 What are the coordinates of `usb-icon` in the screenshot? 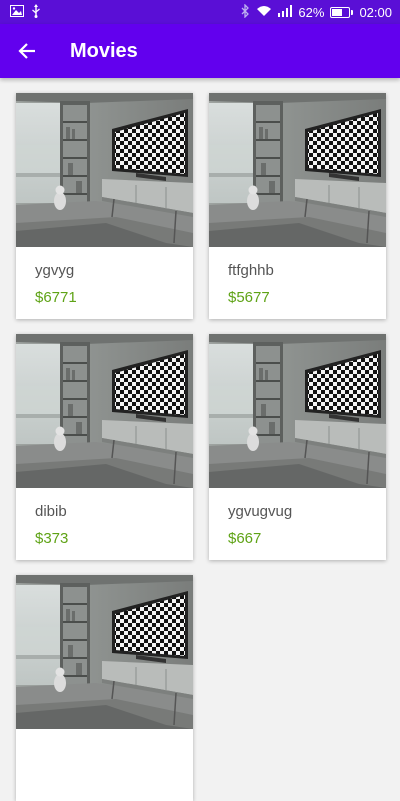 It's located at (36, 12).